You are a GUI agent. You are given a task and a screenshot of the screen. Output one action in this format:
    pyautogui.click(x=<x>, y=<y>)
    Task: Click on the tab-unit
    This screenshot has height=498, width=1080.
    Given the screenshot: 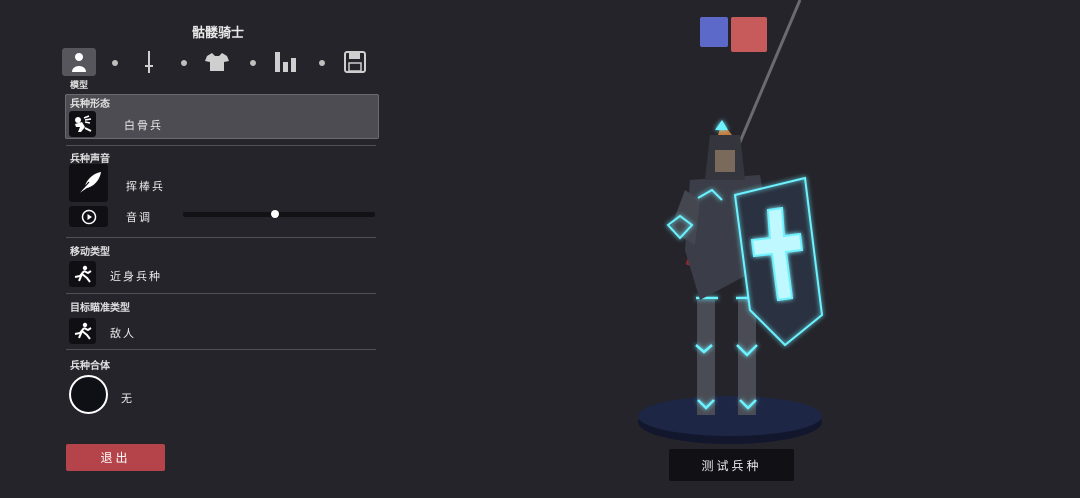 What is the action you would take?
    pyautogui.click(x=79, y=62)
    